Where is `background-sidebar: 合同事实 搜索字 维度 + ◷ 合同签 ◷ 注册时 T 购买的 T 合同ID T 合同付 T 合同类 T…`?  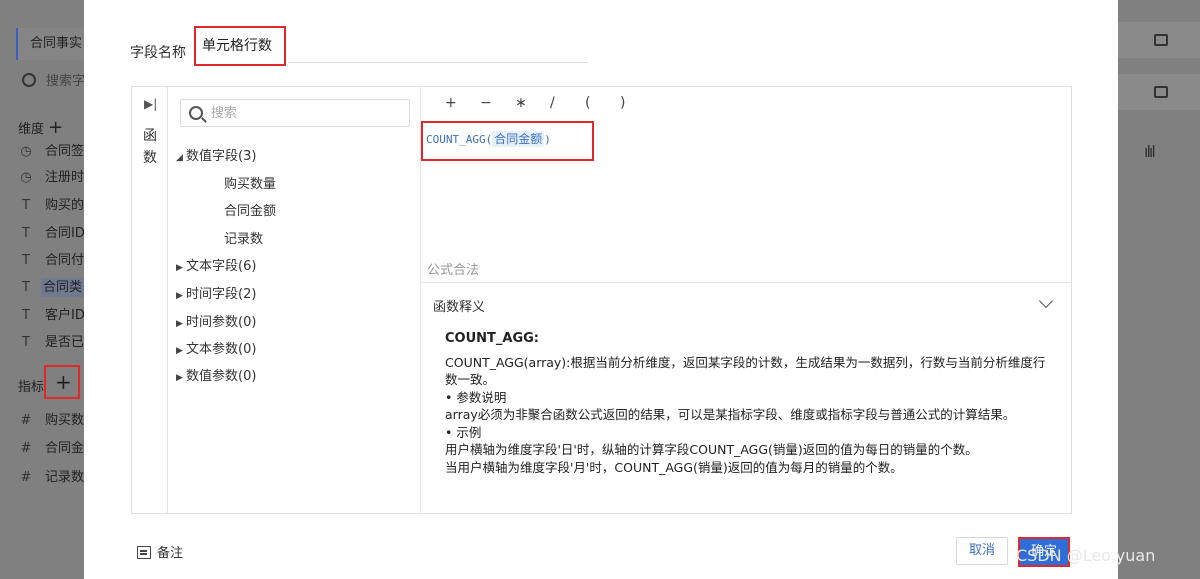
background-sidebar: 合同事实 搜索字 维度 + ◷ 合同签 ◷ 注册时 T 购买的 T 合同ID T 合同付 T 合同类 T… is located at coordinates (42, 289).